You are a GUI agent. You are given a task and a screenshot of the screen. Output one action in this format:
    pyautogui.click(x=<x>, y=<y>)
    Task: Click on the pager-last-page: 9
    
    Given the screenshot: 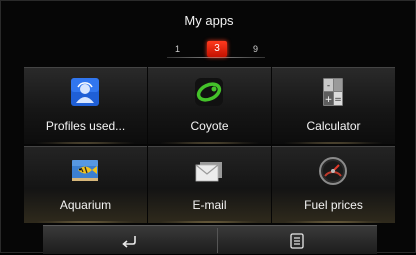 What is the action you would take?
    pyautogui.click(x=255, y=49)
    